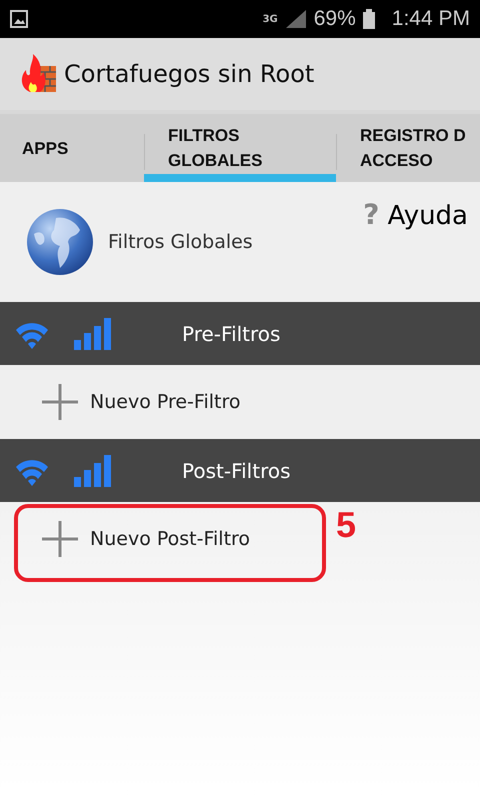 This screenshot has height=800, width=480. Describe the element at coordinates (19, 19) in the screenshot. I see `image-icon` at that location.